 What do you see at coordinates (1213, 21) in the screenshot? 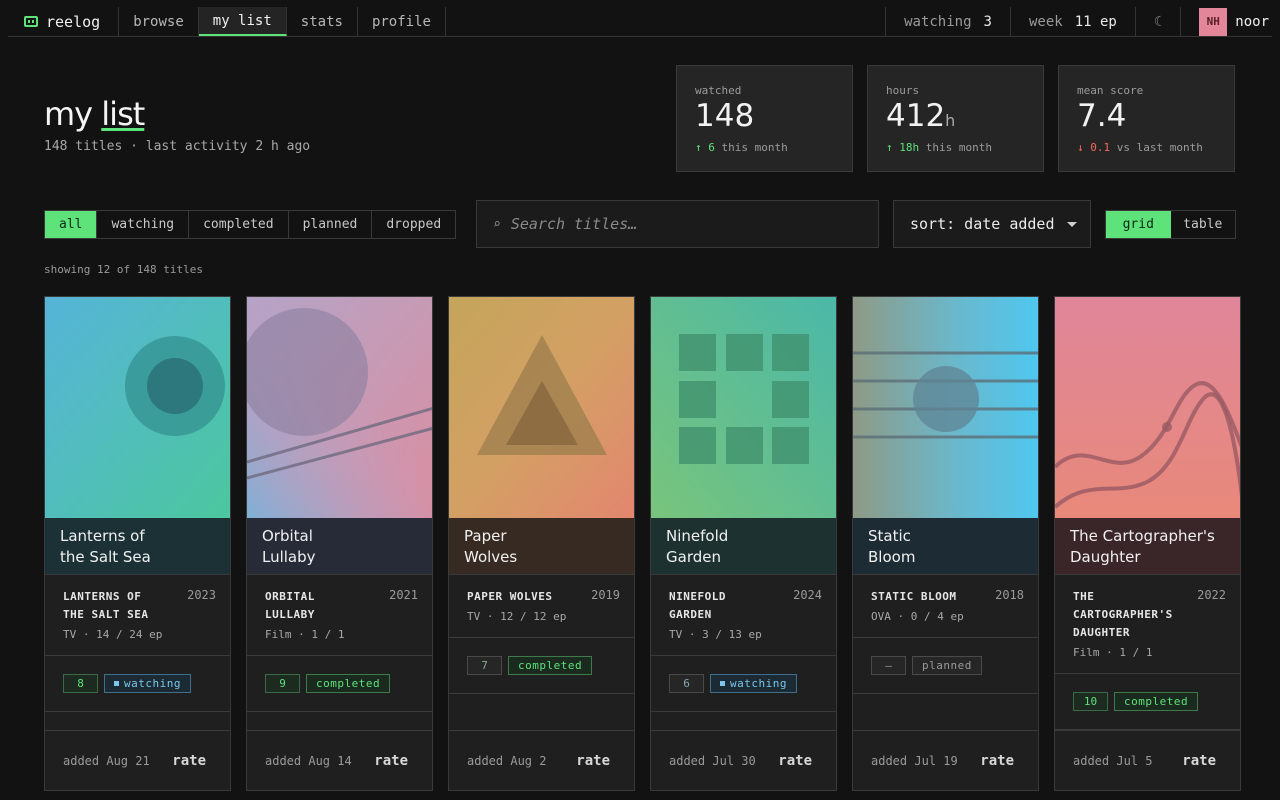
I see `avatar: NH` at bounding box center [1213, 21].